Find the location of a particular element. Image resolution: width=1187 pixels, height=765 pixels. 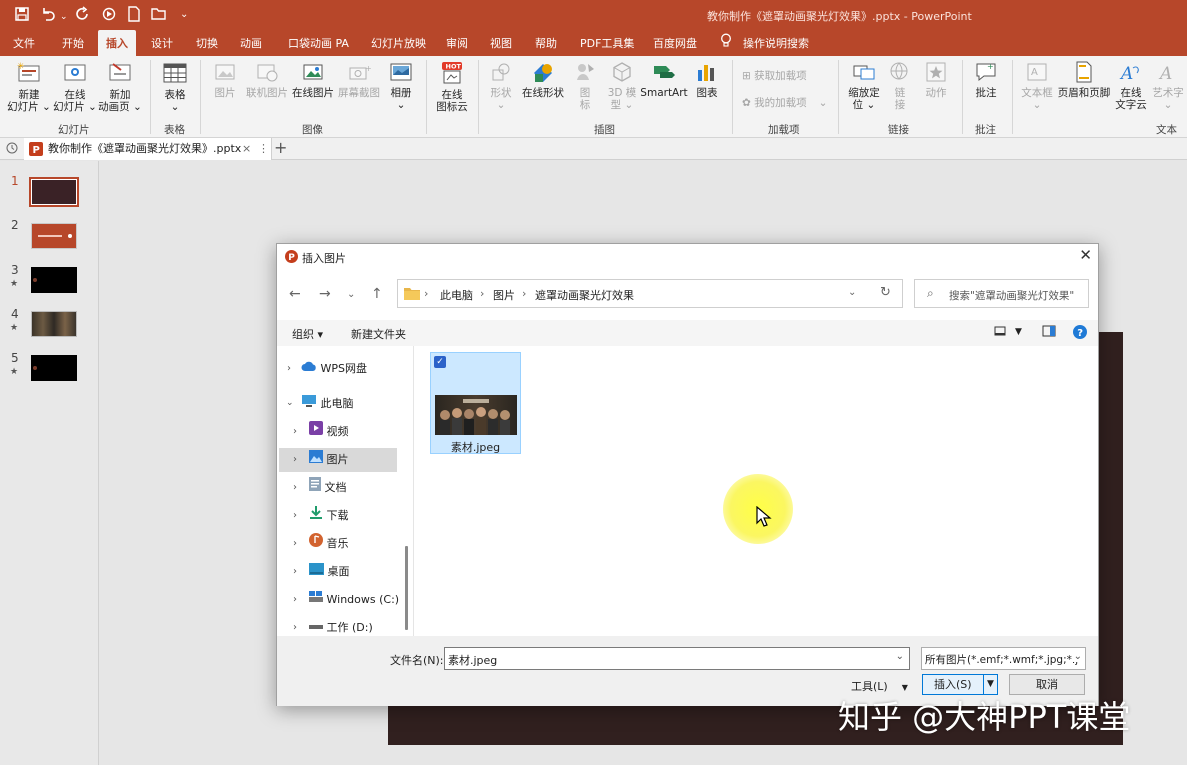

header-footer-button: 页眉和页脚 is located at coordinates (1084, 79).